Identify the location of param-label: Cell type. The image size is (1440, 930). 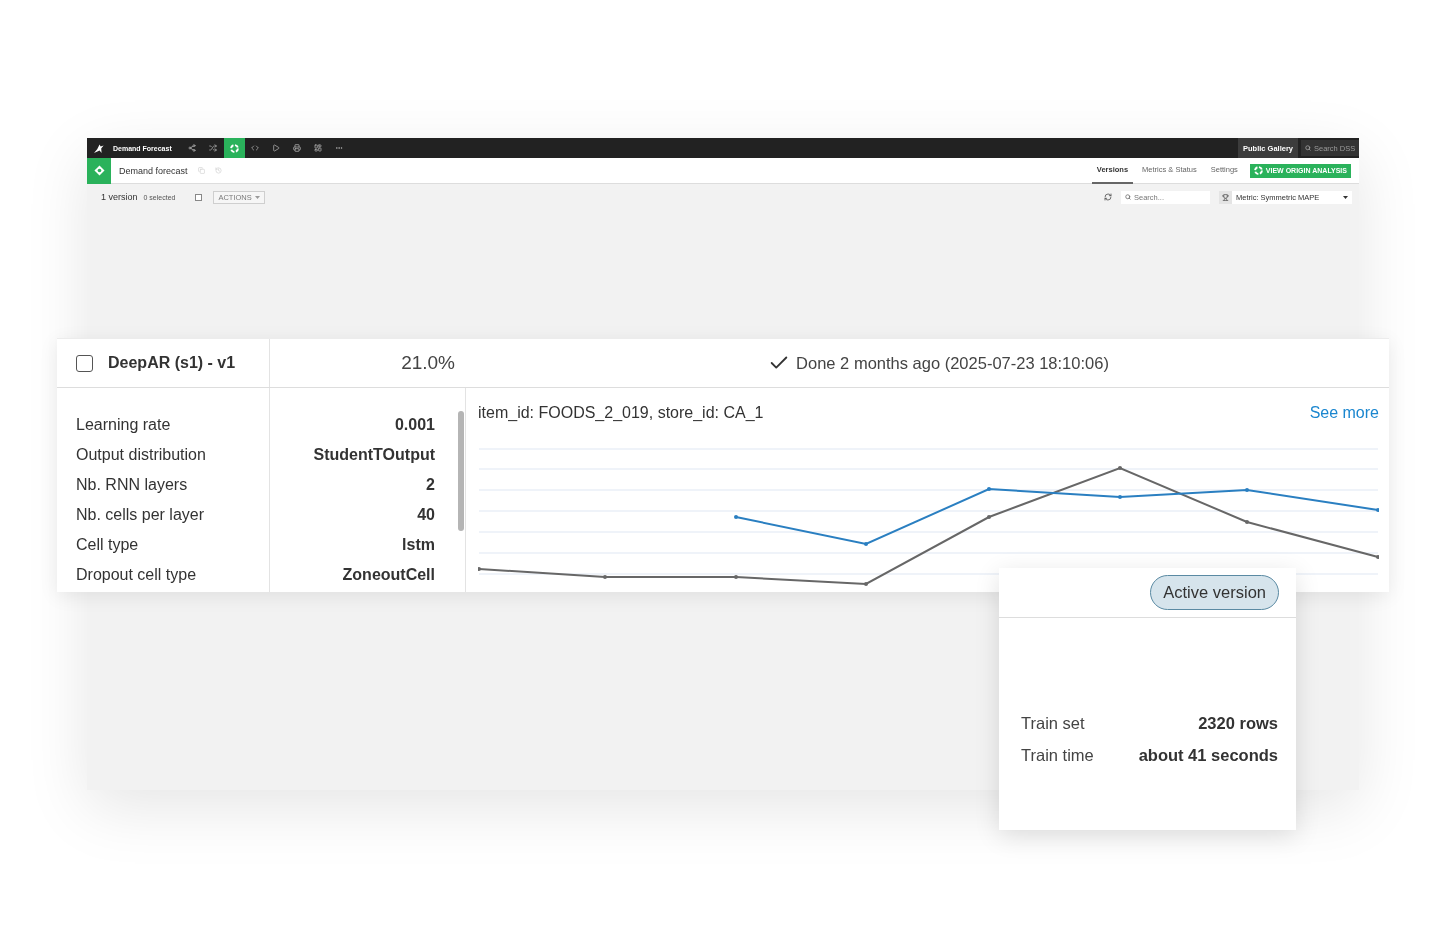
(107, 545).